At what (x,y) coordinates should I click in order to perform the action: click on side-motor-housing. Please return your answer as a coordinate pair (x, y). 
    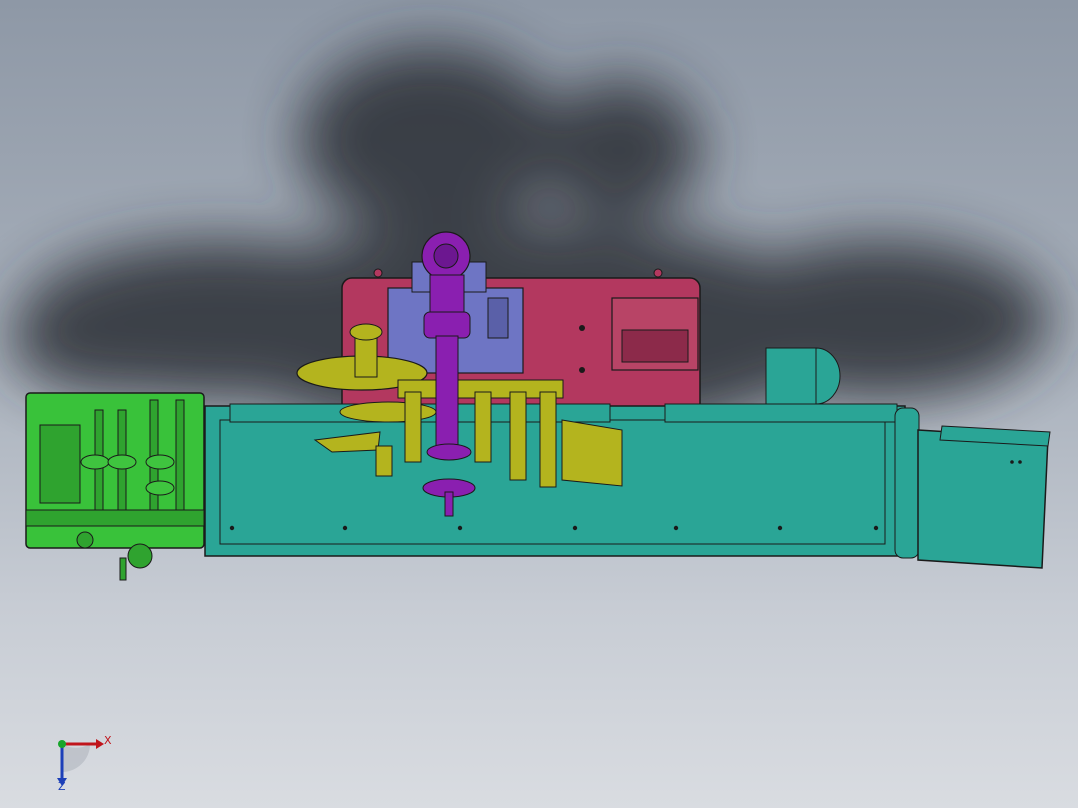
    Looking at the image, I should click on (803, 376).